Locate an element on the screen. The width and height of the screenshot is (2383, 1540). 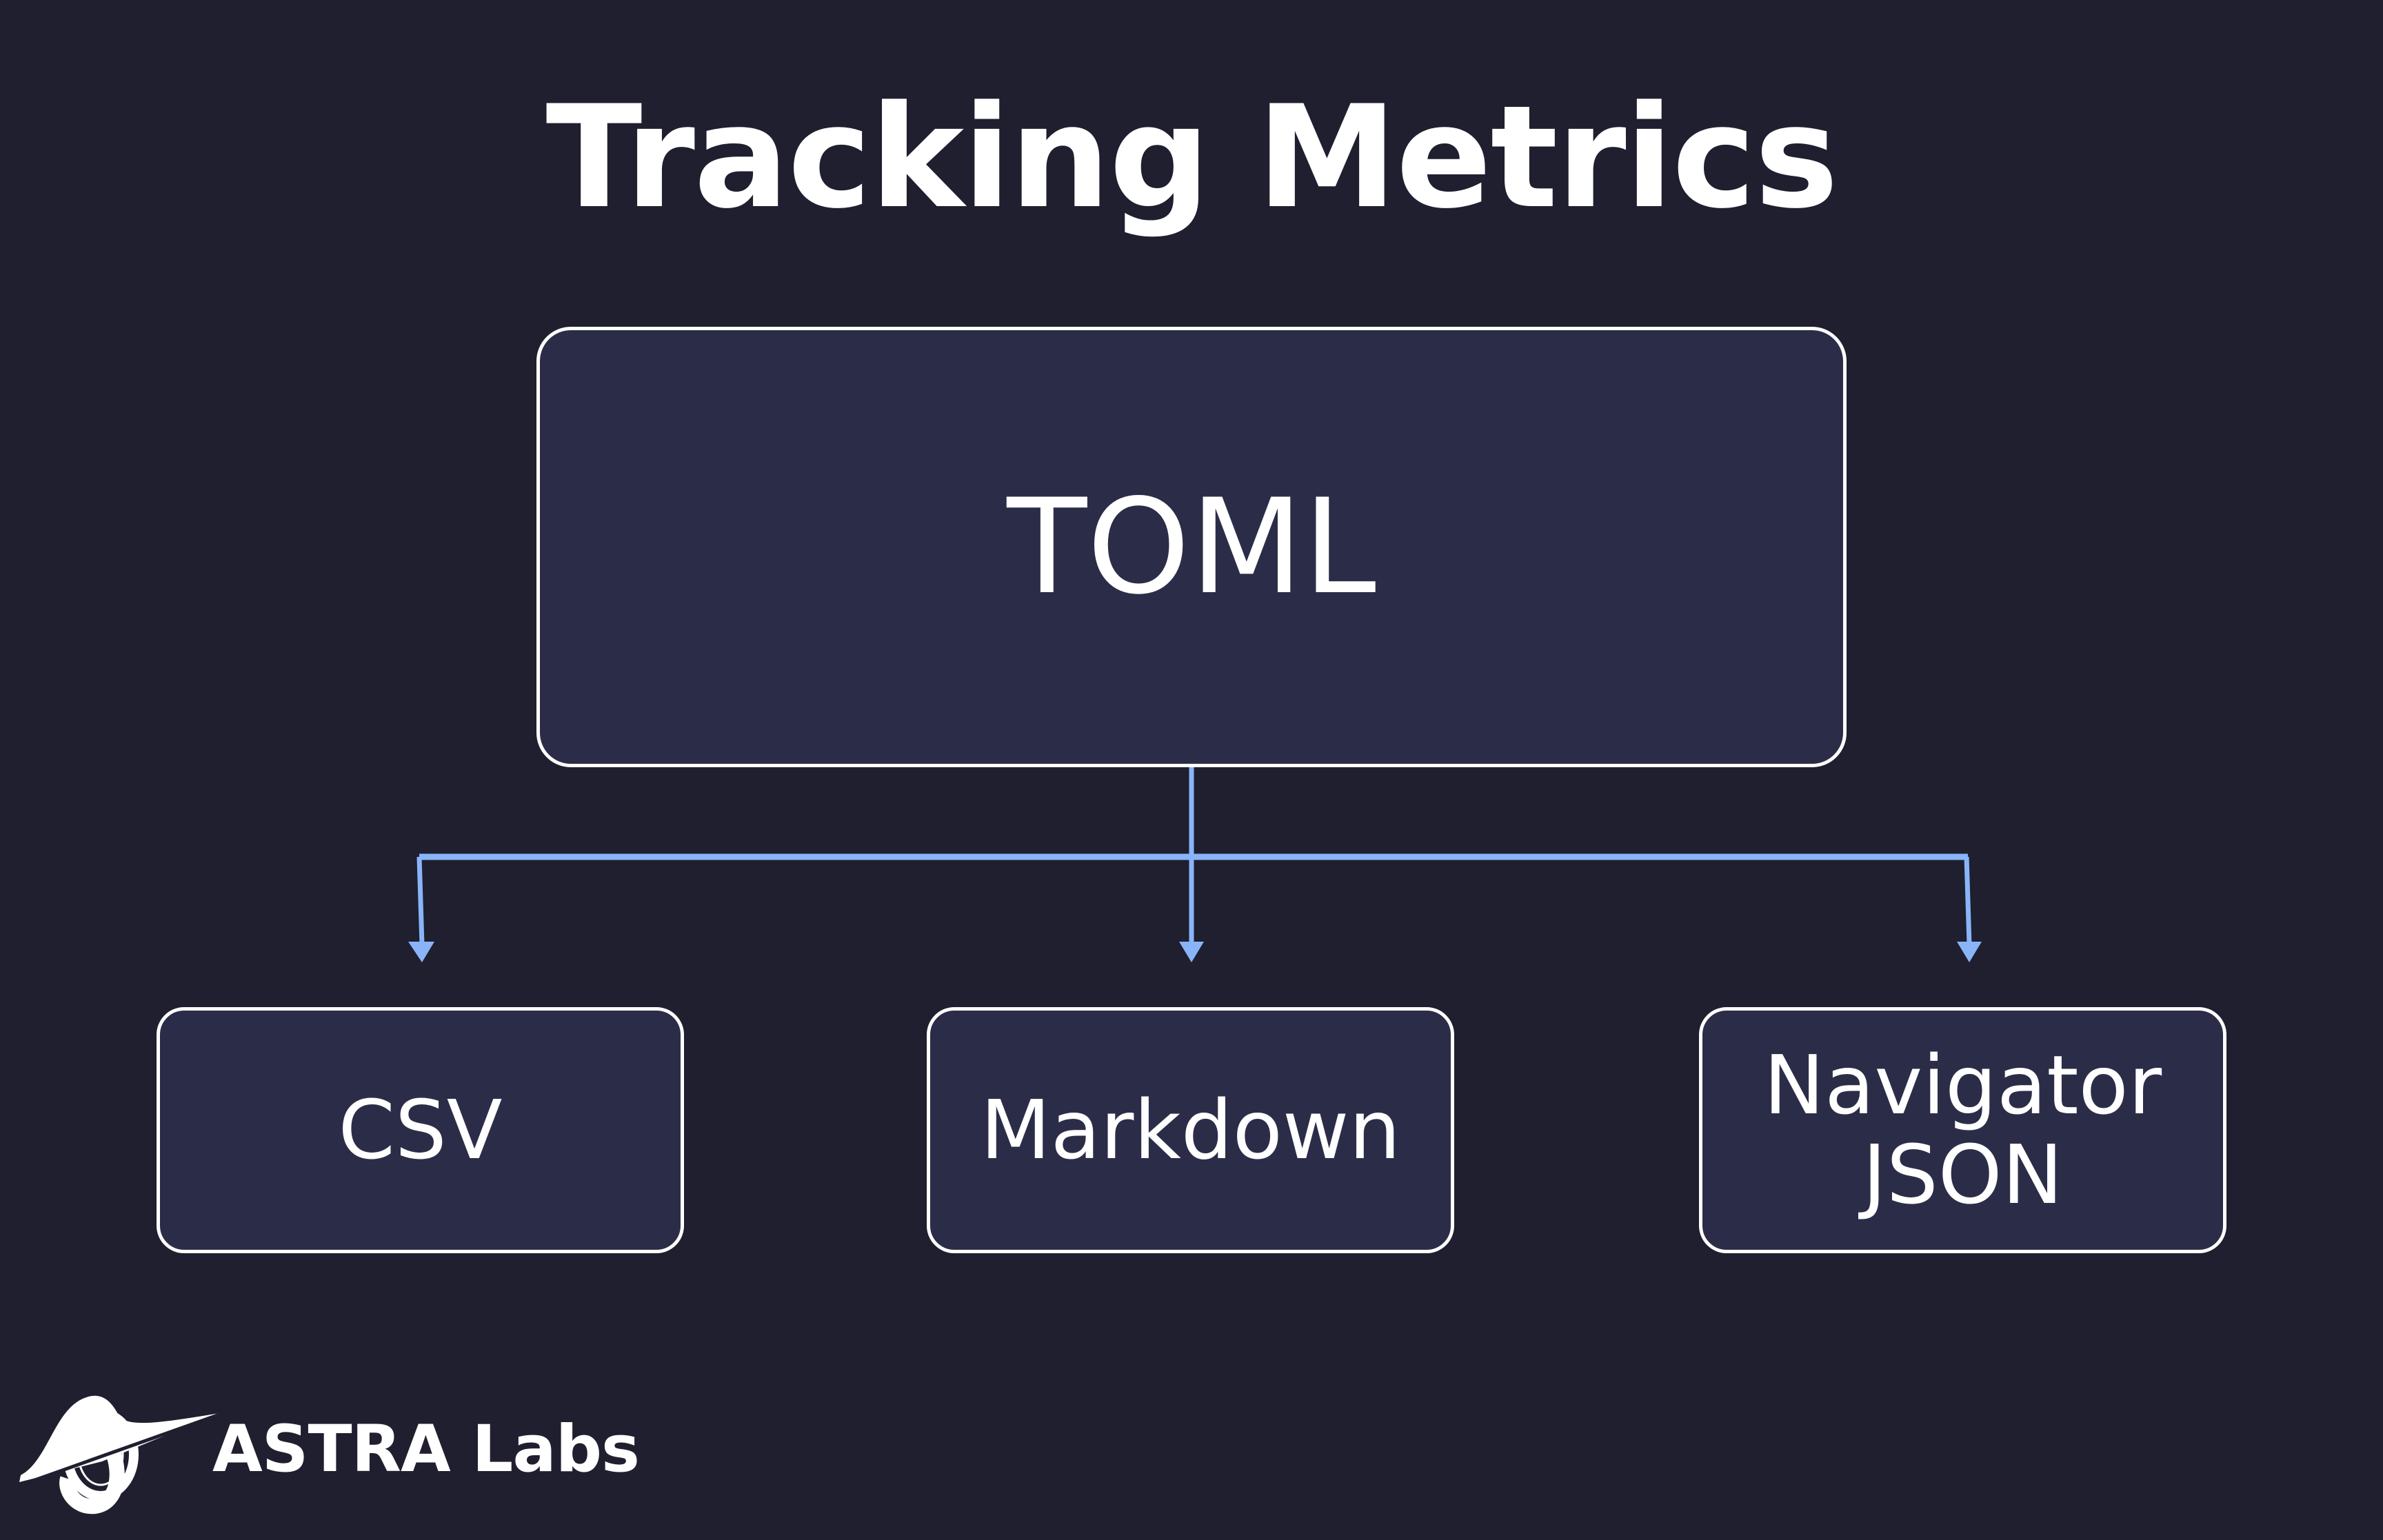
brand-name: ASTRA Labs is located at coordinates (426, 1450).